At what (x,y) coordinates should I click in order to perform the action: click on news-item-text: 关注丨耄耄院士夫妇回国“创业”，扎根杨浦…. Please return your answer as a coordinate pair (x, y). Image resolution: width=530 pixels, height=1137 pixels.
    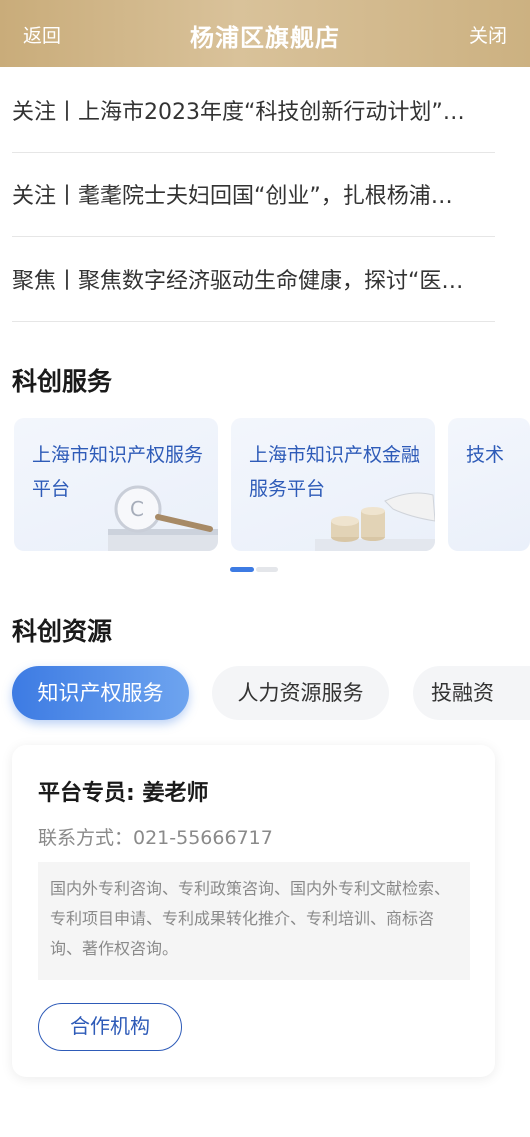
    Looking at the image, I should click on (232, 196).